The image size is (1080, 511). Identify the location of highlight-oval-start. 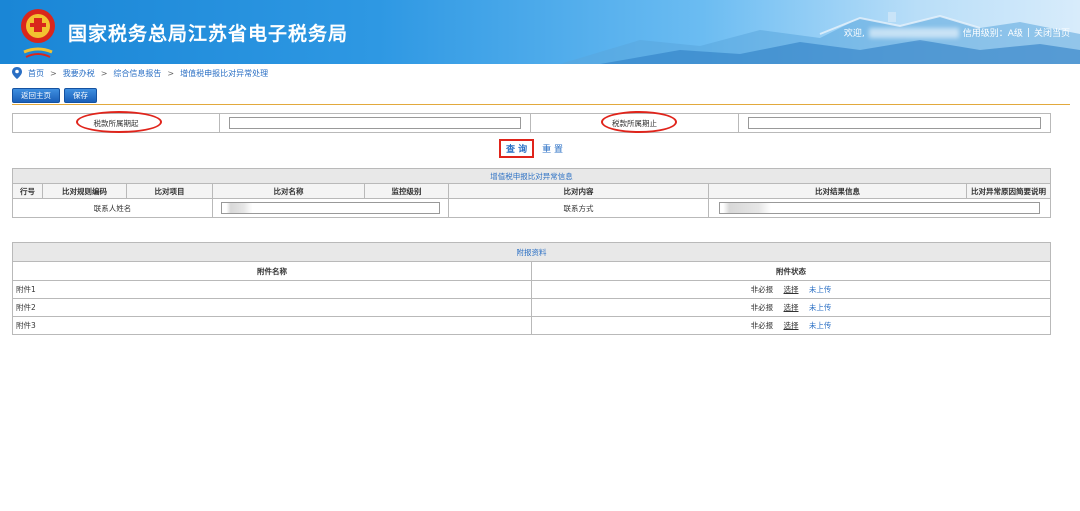
(119, 122).